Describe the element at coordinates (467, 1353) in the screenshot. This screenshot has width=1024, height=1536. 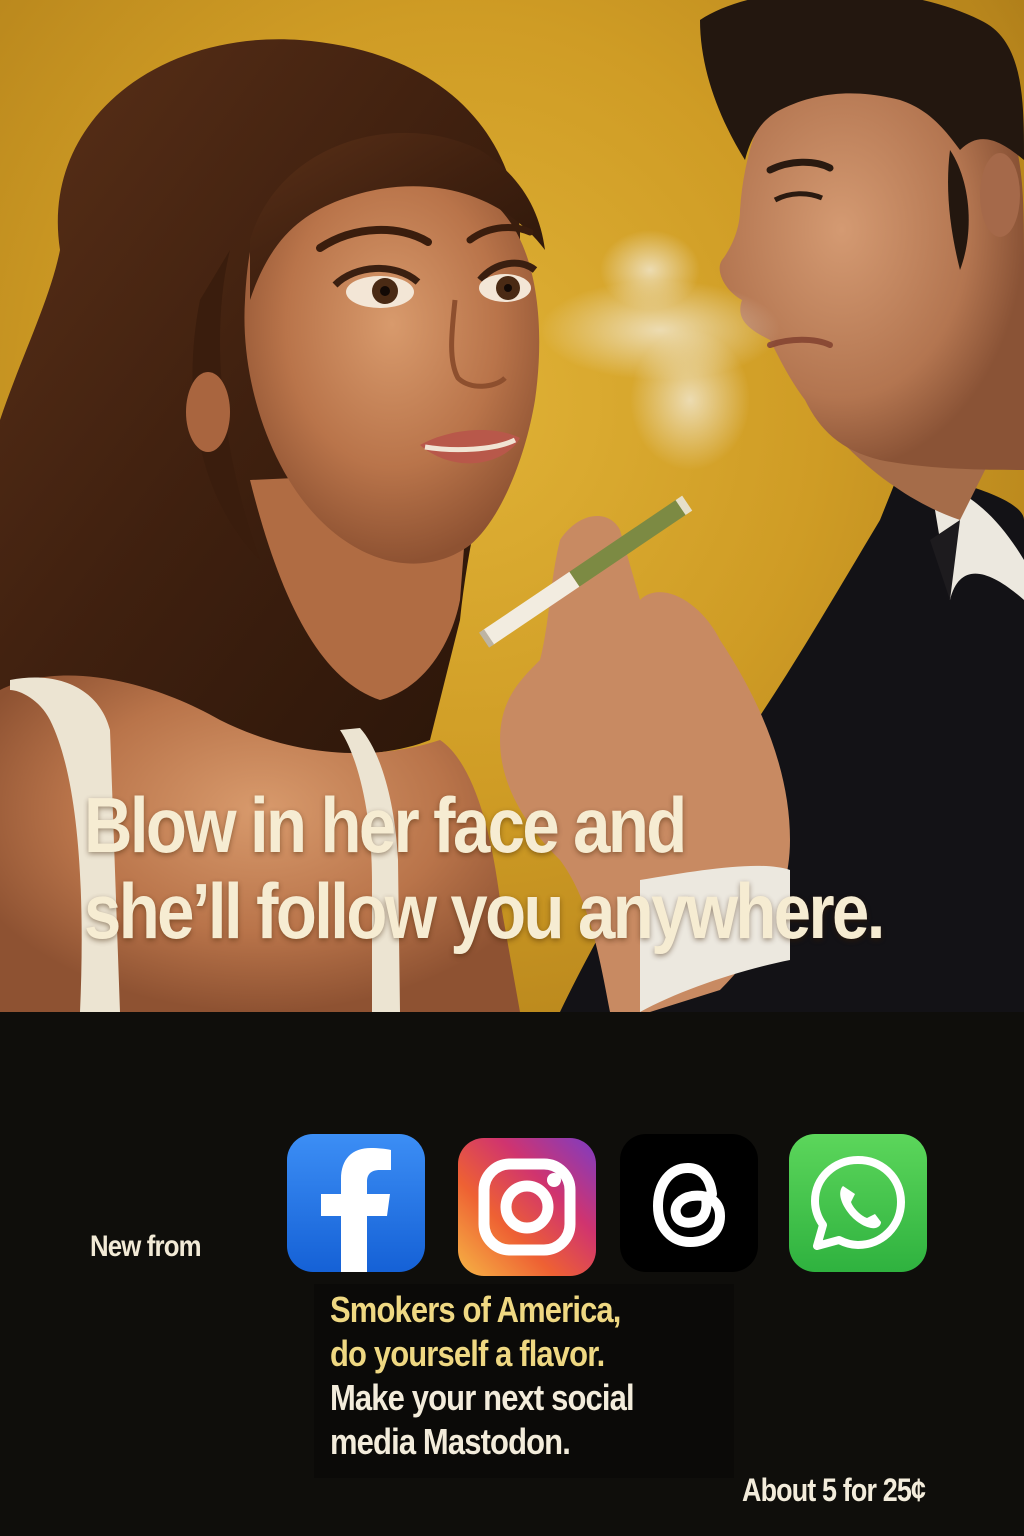
I see `tagline-line-2: do yourself a flavor.` at that location.